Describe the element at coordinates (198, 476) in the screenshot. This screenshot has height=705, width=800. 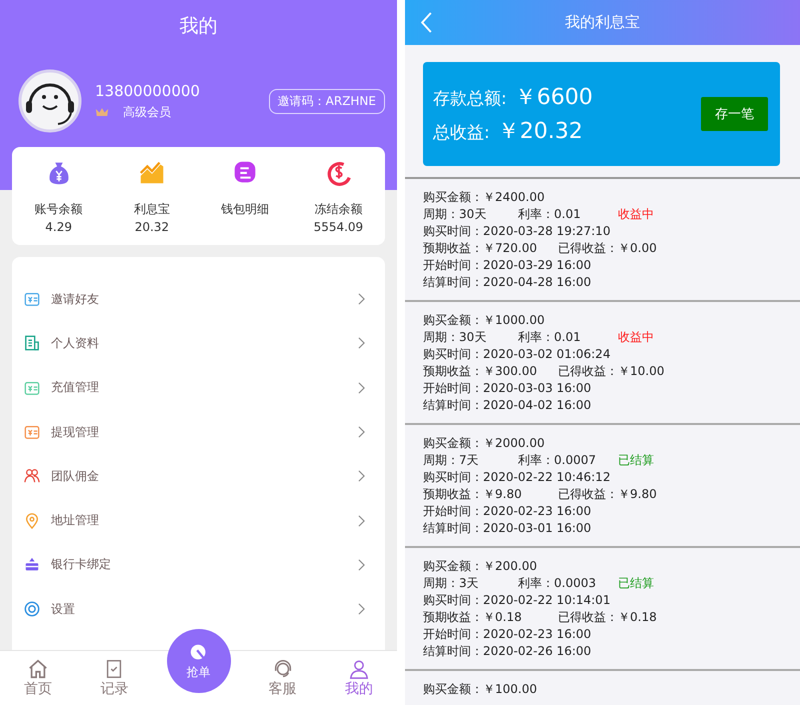
I see `menu-item: 团队佣金` at that location.